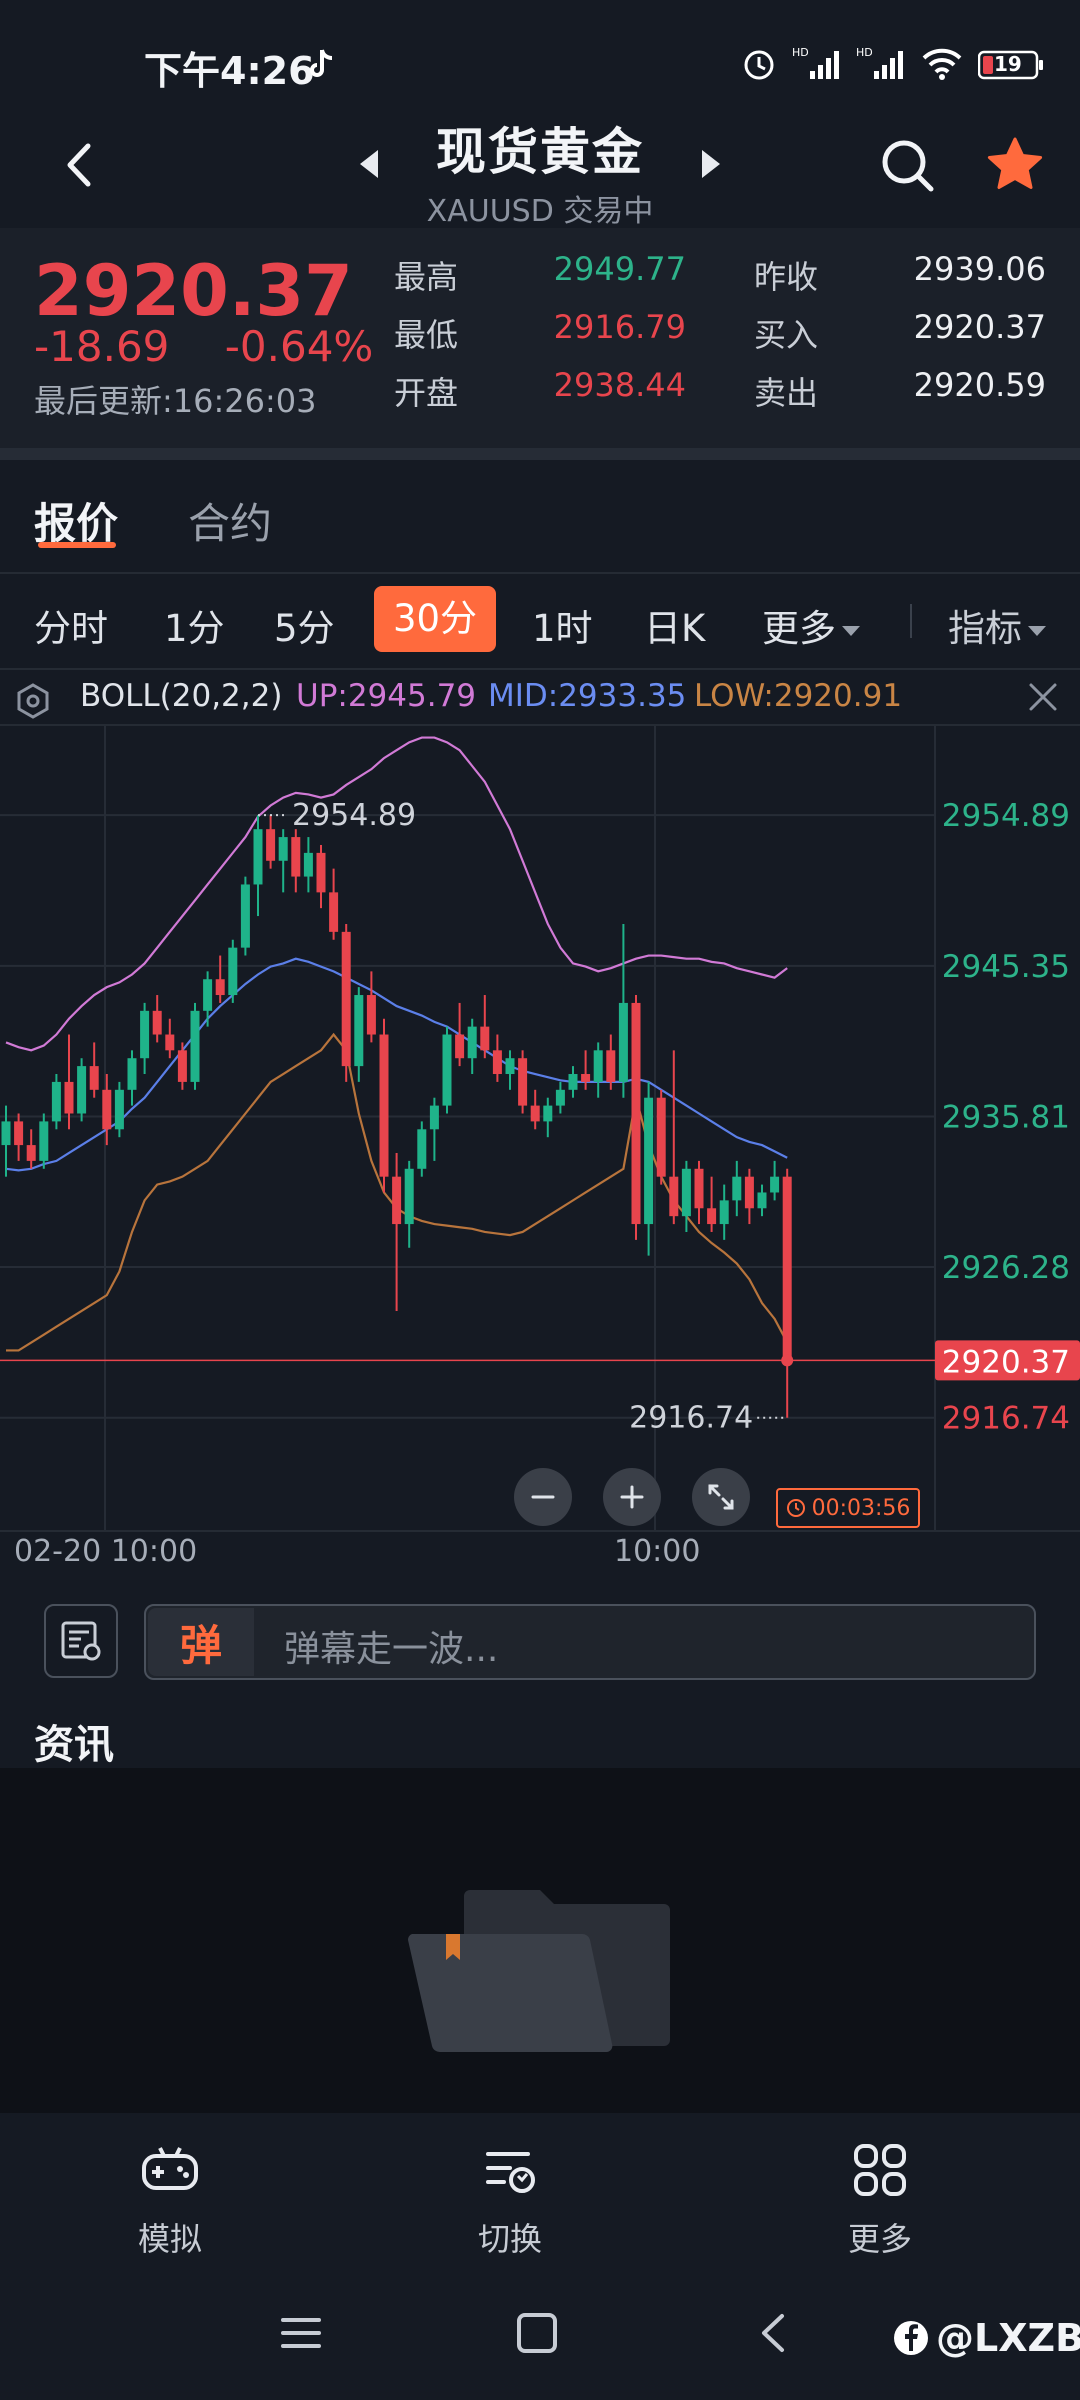 The height and width of the screenshot is (2400, 1080). What do you see at coordinates (657, 1551) in the screenshot?
I see `x-axis-label-mid: 10:00` at bounding box center [657, 1551].